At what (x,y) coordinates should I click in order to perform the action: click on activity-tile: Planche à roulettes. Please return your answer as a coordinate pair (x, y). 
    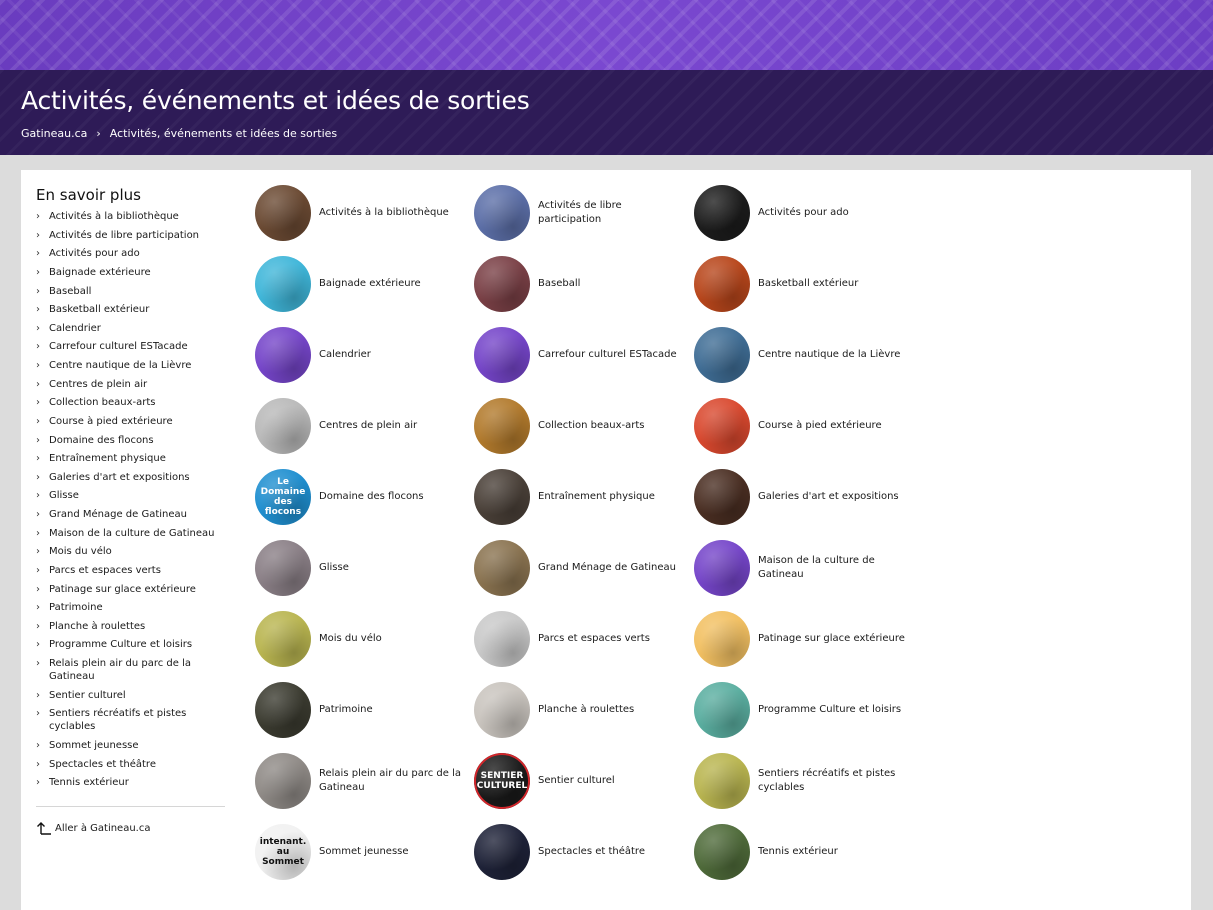
    Looking at the image, I should click on (581, 710).